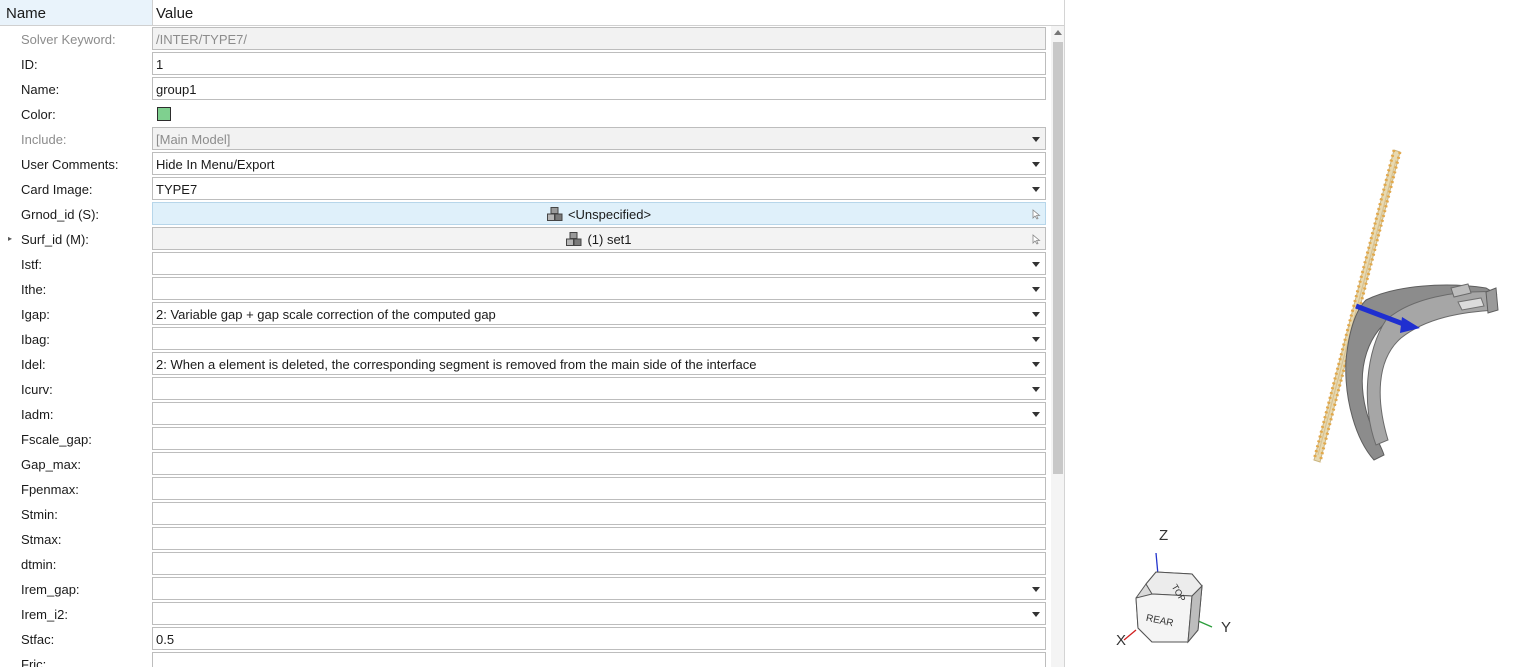 The image size is (1523, 670). I want to click on table-row: Stmax:, so click(525, 538).